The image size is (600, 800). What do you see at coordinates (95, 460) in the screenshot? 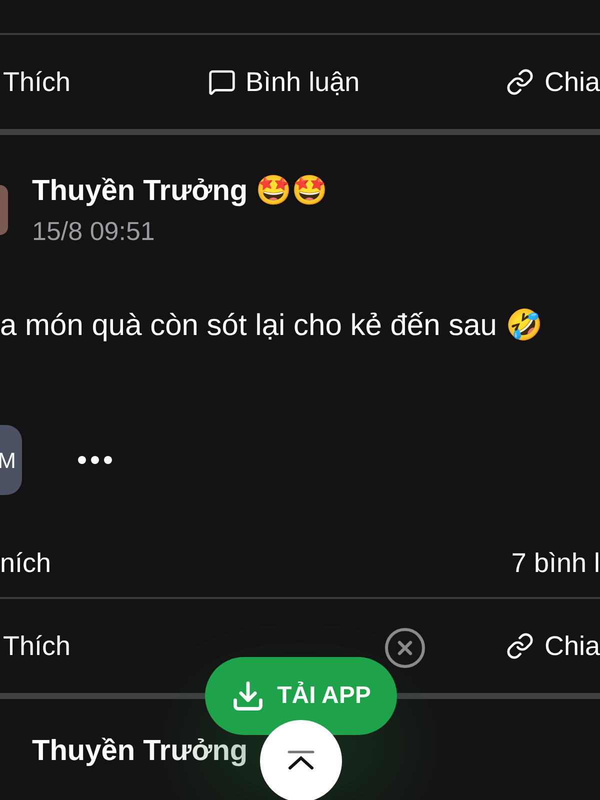
I see `more-icon` at bounding box center [95, 460].